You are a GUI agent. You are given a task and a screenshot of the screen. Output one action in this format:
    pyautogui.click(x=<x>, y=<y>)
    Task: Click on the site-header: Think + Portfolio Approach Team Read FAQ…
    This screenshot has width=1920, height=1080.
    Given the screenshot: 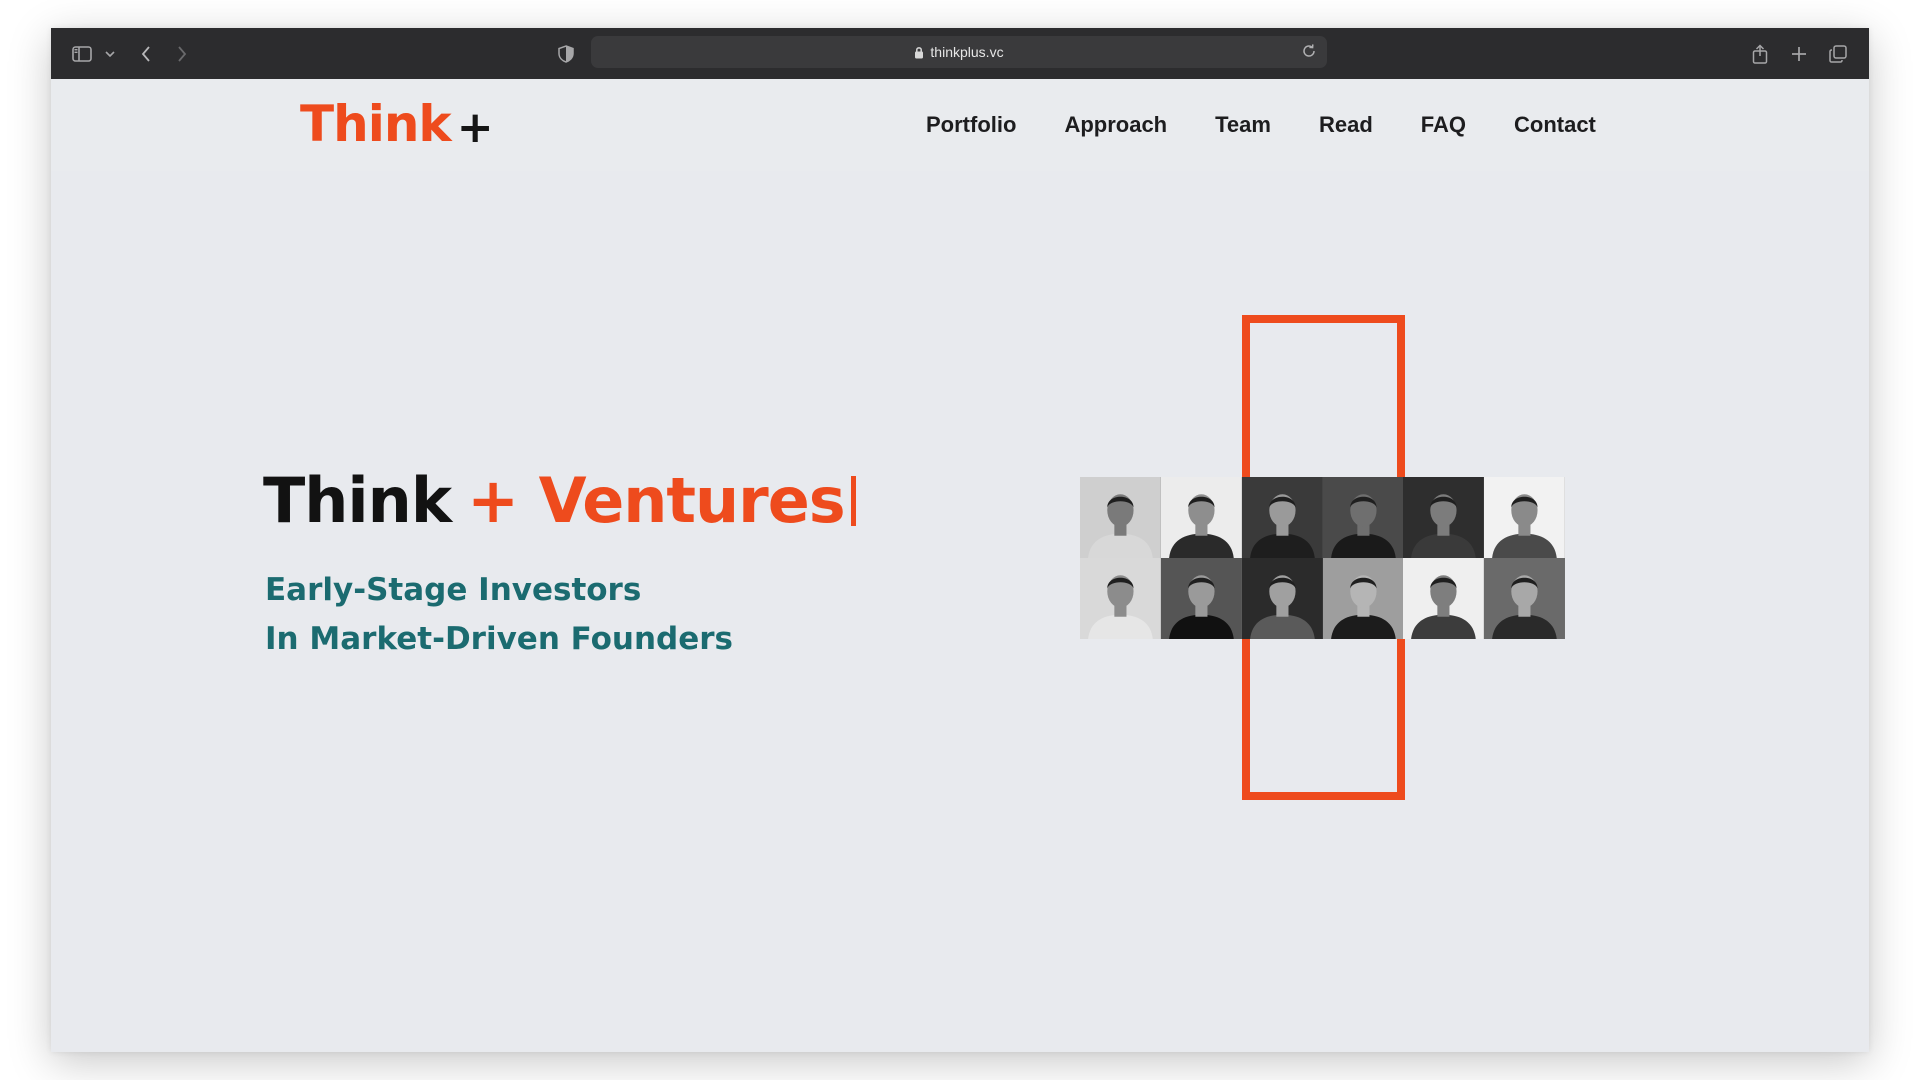 What is the action you would take?
    pyautogui.click(x=960, y=125)
    